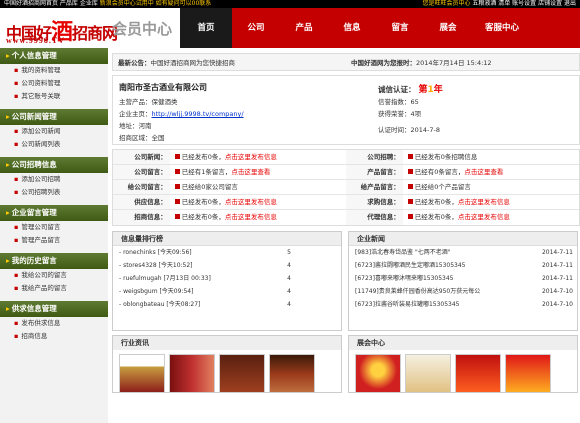 This screenshot has width=580, height=423. I want to click on sidebar-item: ▪ 公司招聘列表, so click(54, 192).